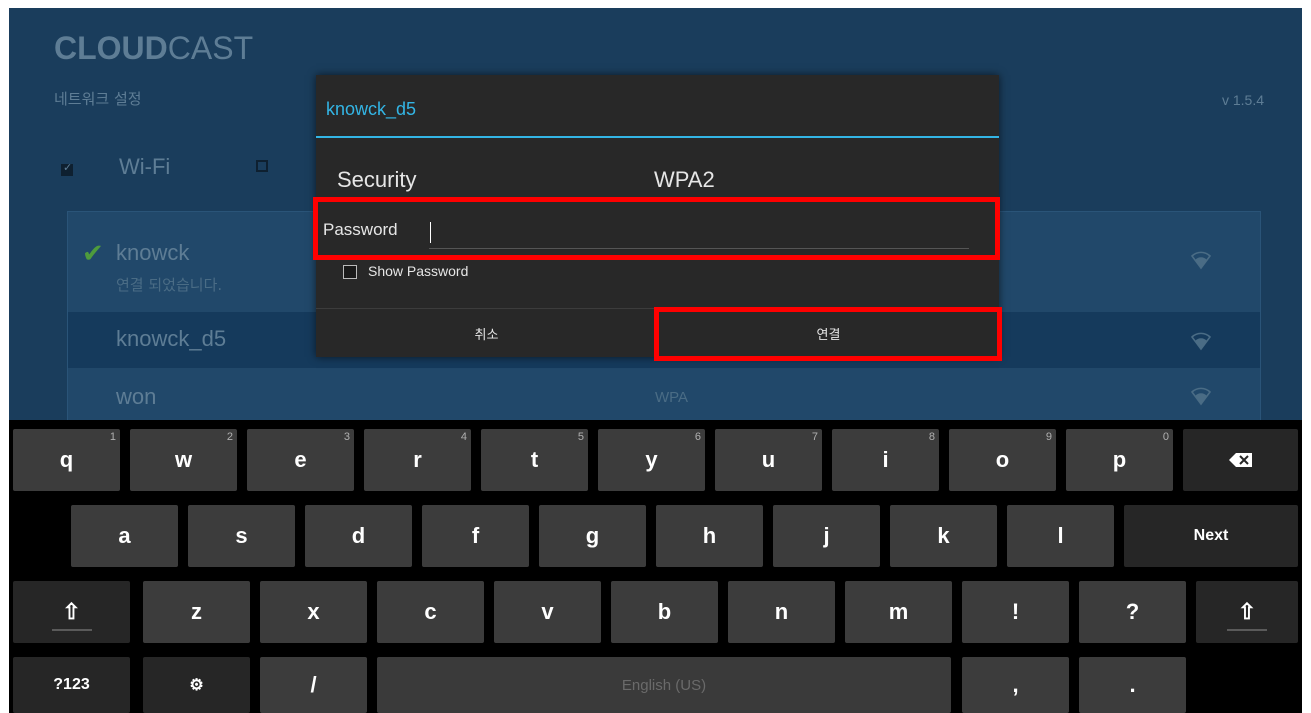  What do you see at coordinates (183, 460) in the screenshot?
I see `key-w: w2` at bounding box center [183, 460].